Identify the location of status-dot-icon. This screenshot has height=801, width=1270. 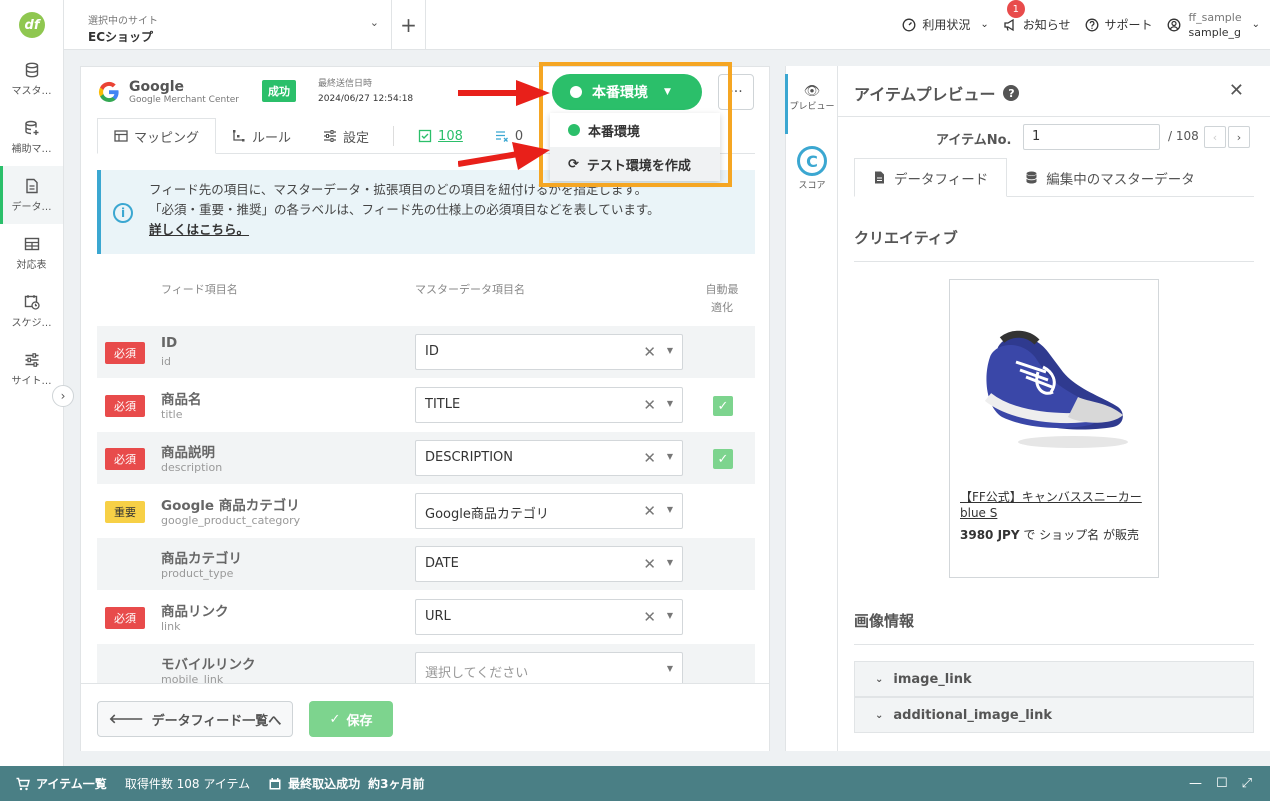
(576, 92).